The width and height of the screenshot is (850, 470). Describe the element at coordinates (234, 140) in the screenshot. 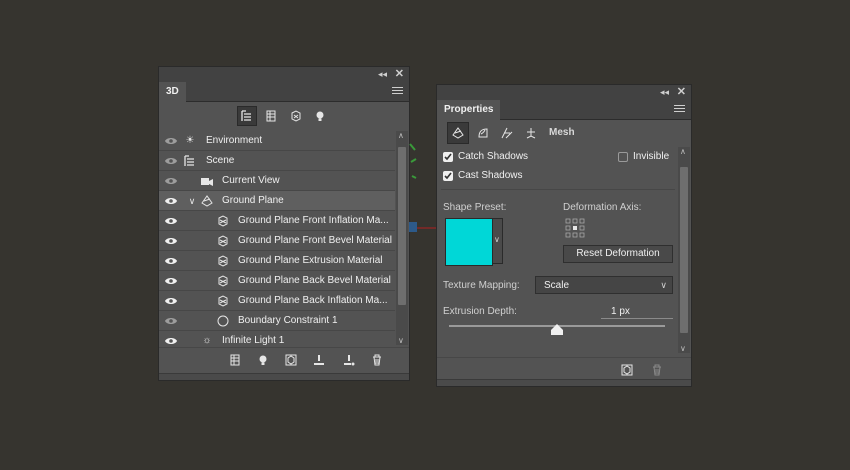

I see `row-label: Environment` at that location.